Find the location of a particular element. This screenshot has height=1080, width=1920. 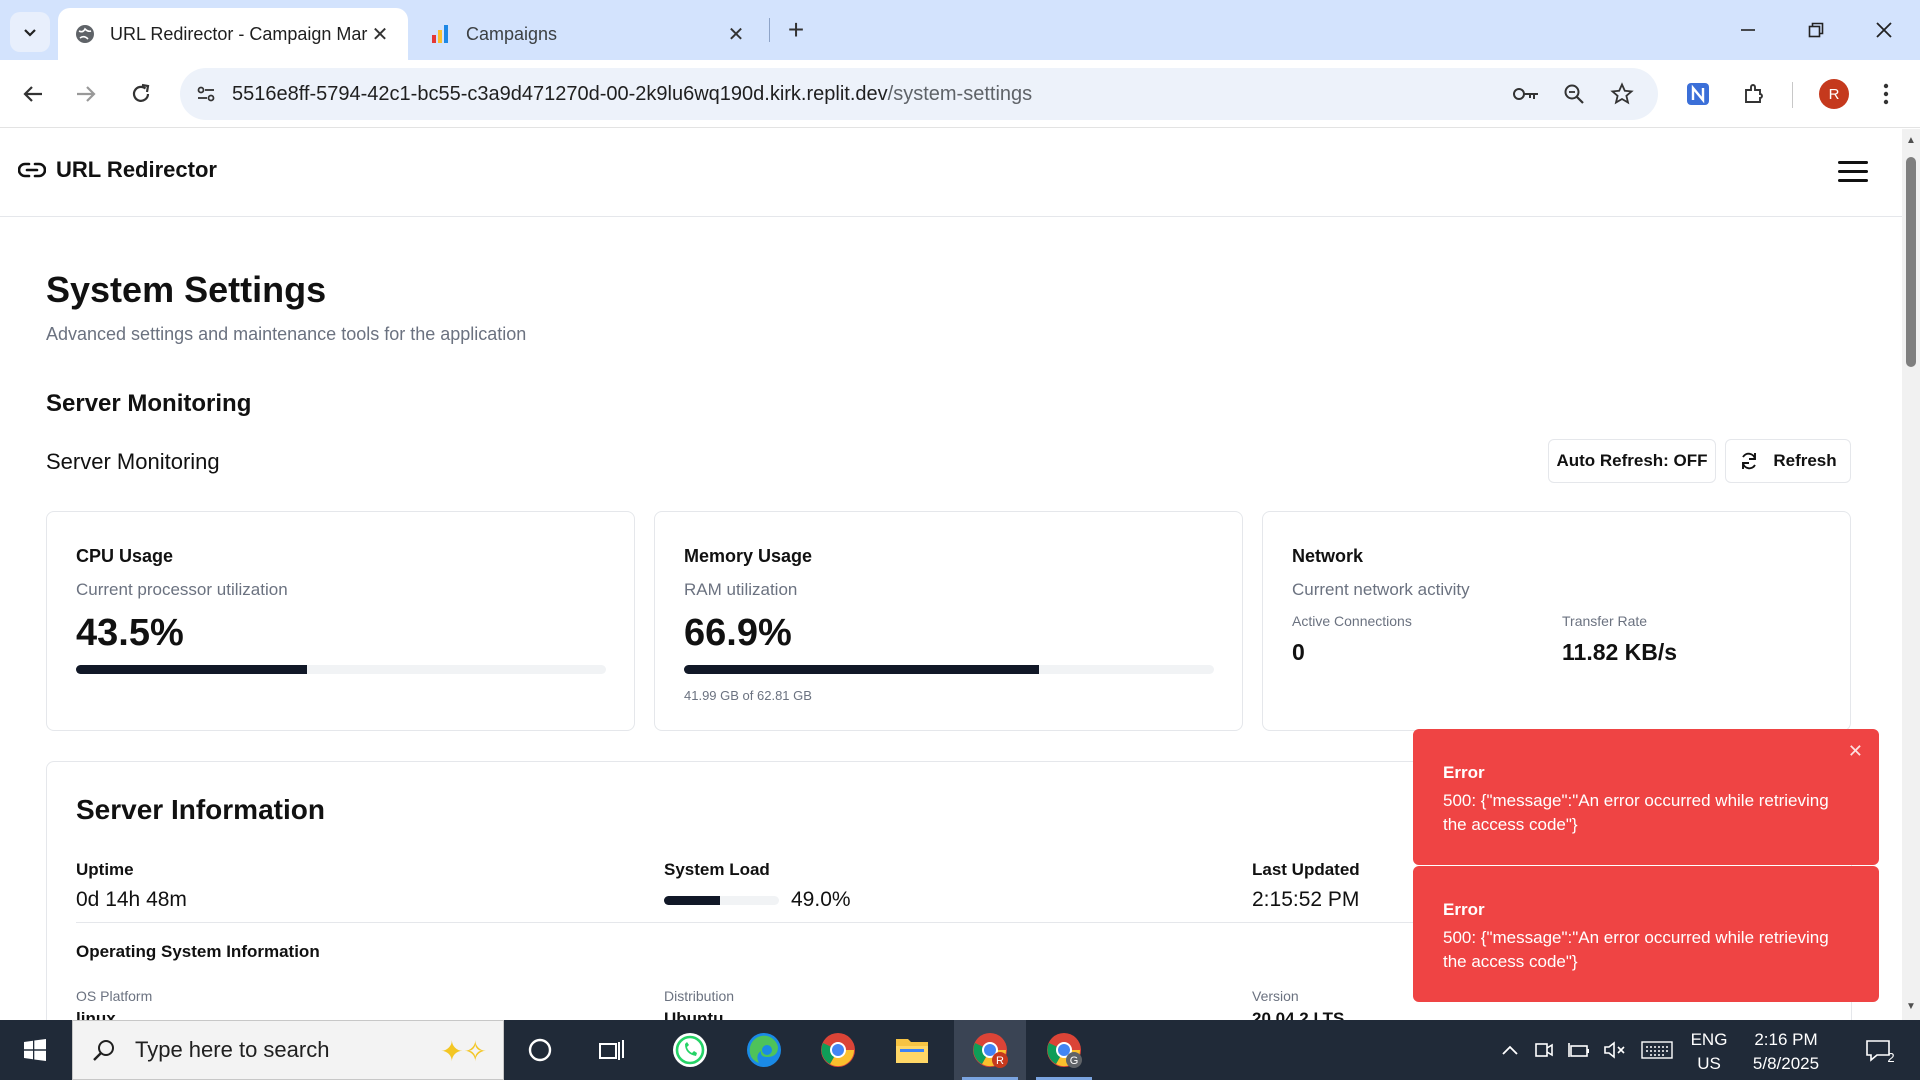

zoom-icon is located at coordinates (1574, 94).